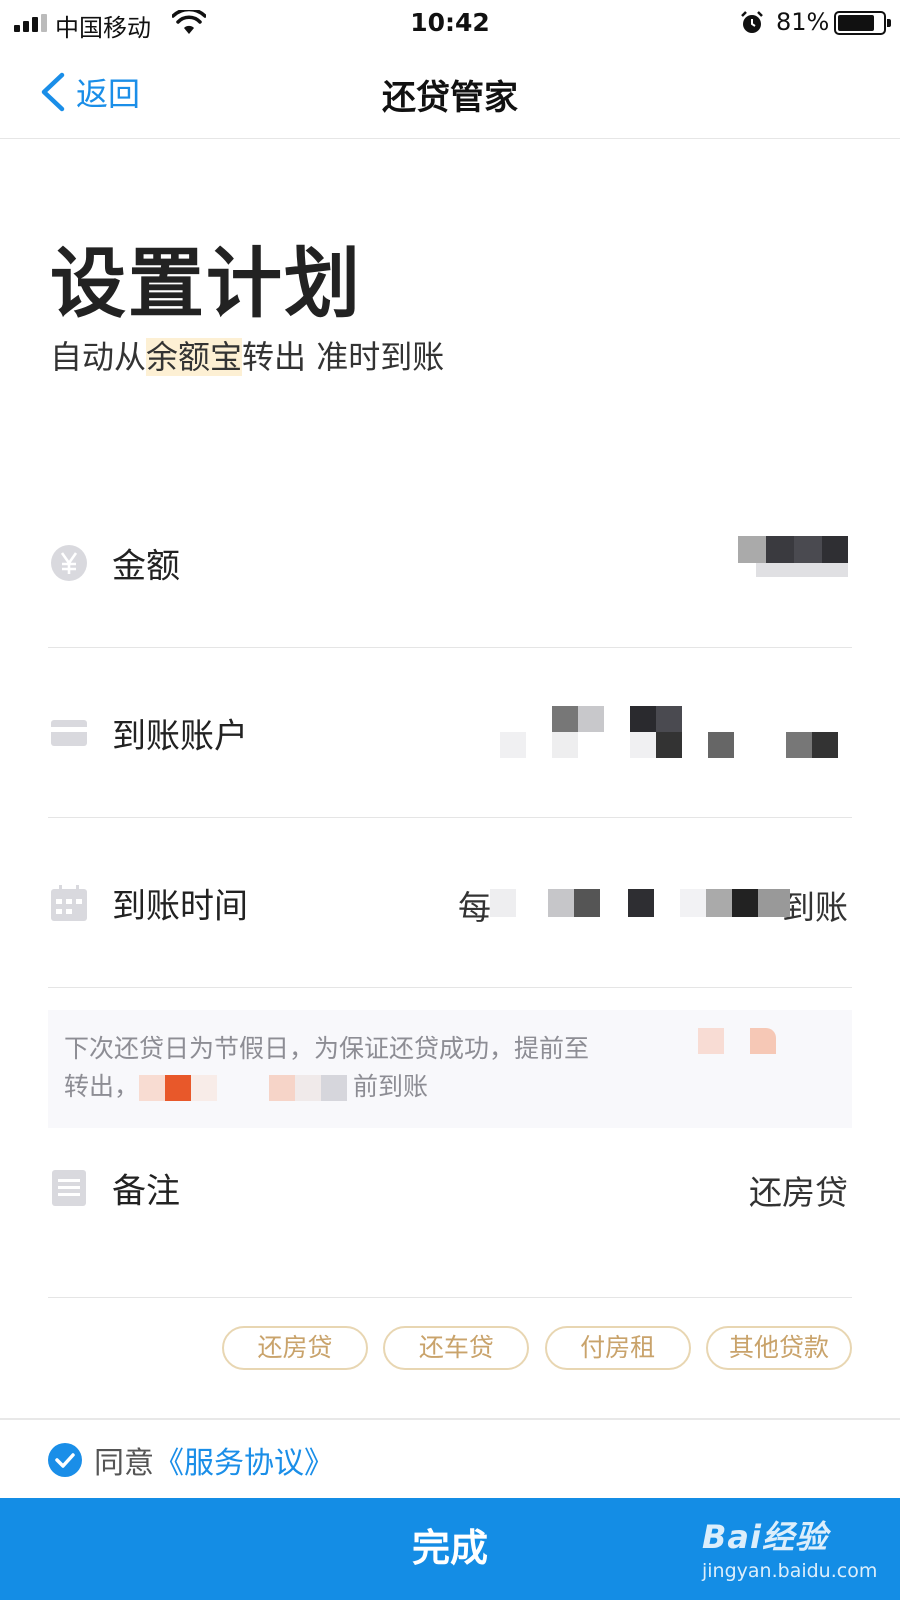 This screenshot has width=900, height=1600. I want to click on notice-line-2-pre: 转出，, so click(102, 1086).